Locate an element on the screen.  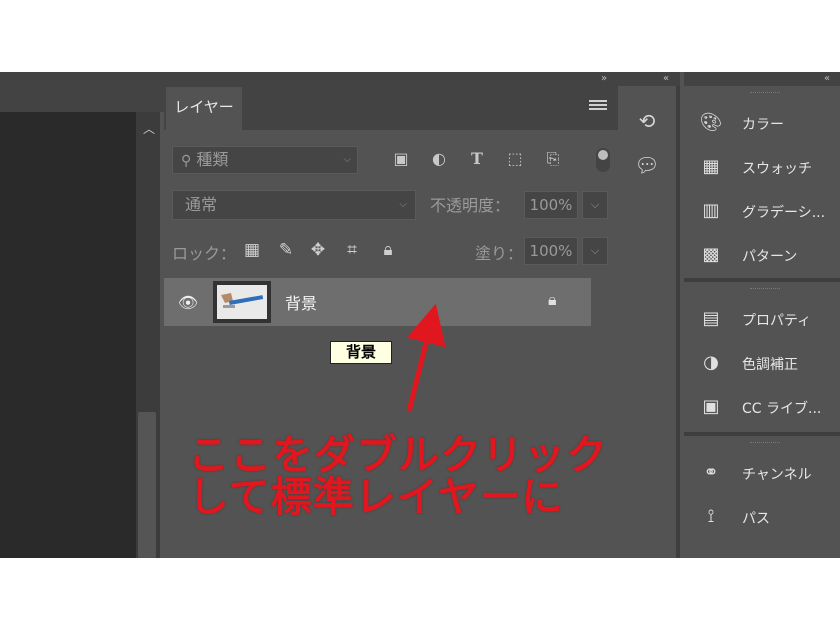
thumbnail-image is located at coordinates (242, 302).